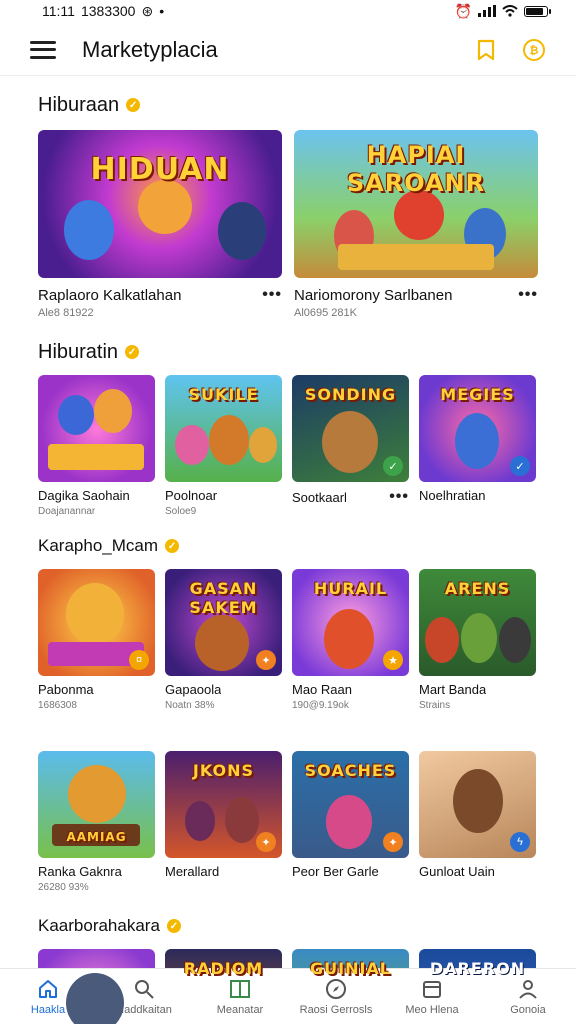 This screenshot has width=576, height=1024. What do you see at coordinates (223, 428) in the screenshot?
I see `game-thumbnail: SUKILE` at bounding box center [223, 428].